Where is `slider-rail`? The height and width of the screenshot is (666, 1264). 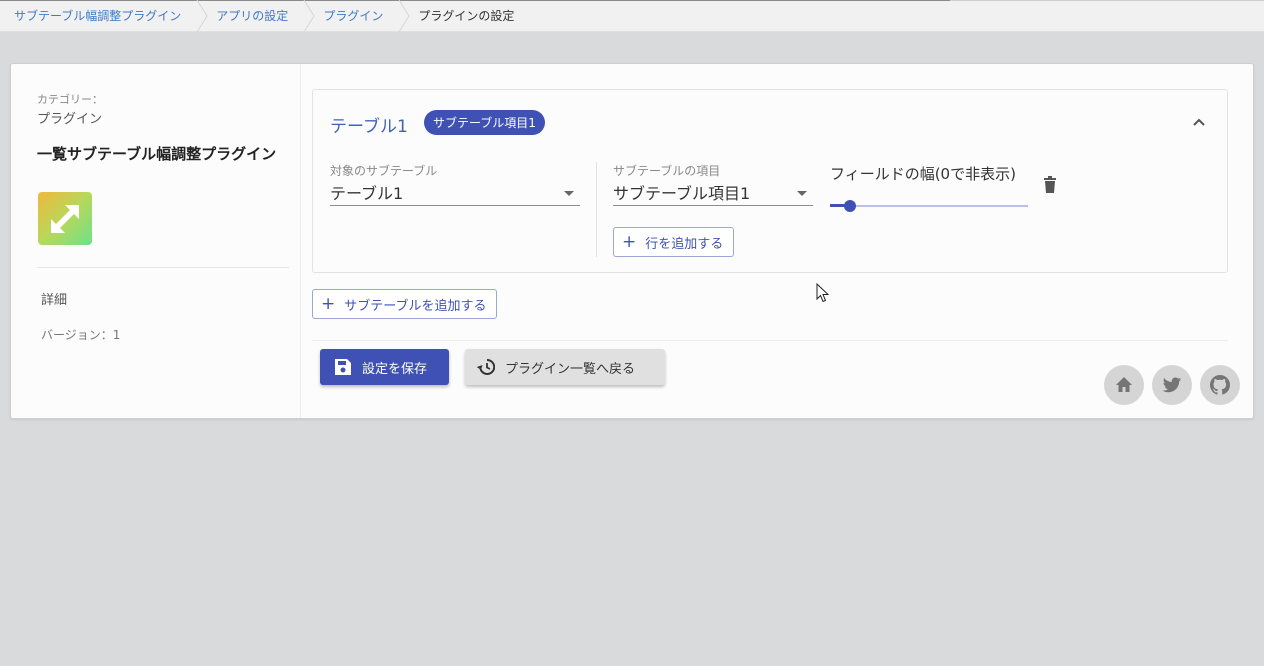
slider-rail is located at coordinates (929, 206).